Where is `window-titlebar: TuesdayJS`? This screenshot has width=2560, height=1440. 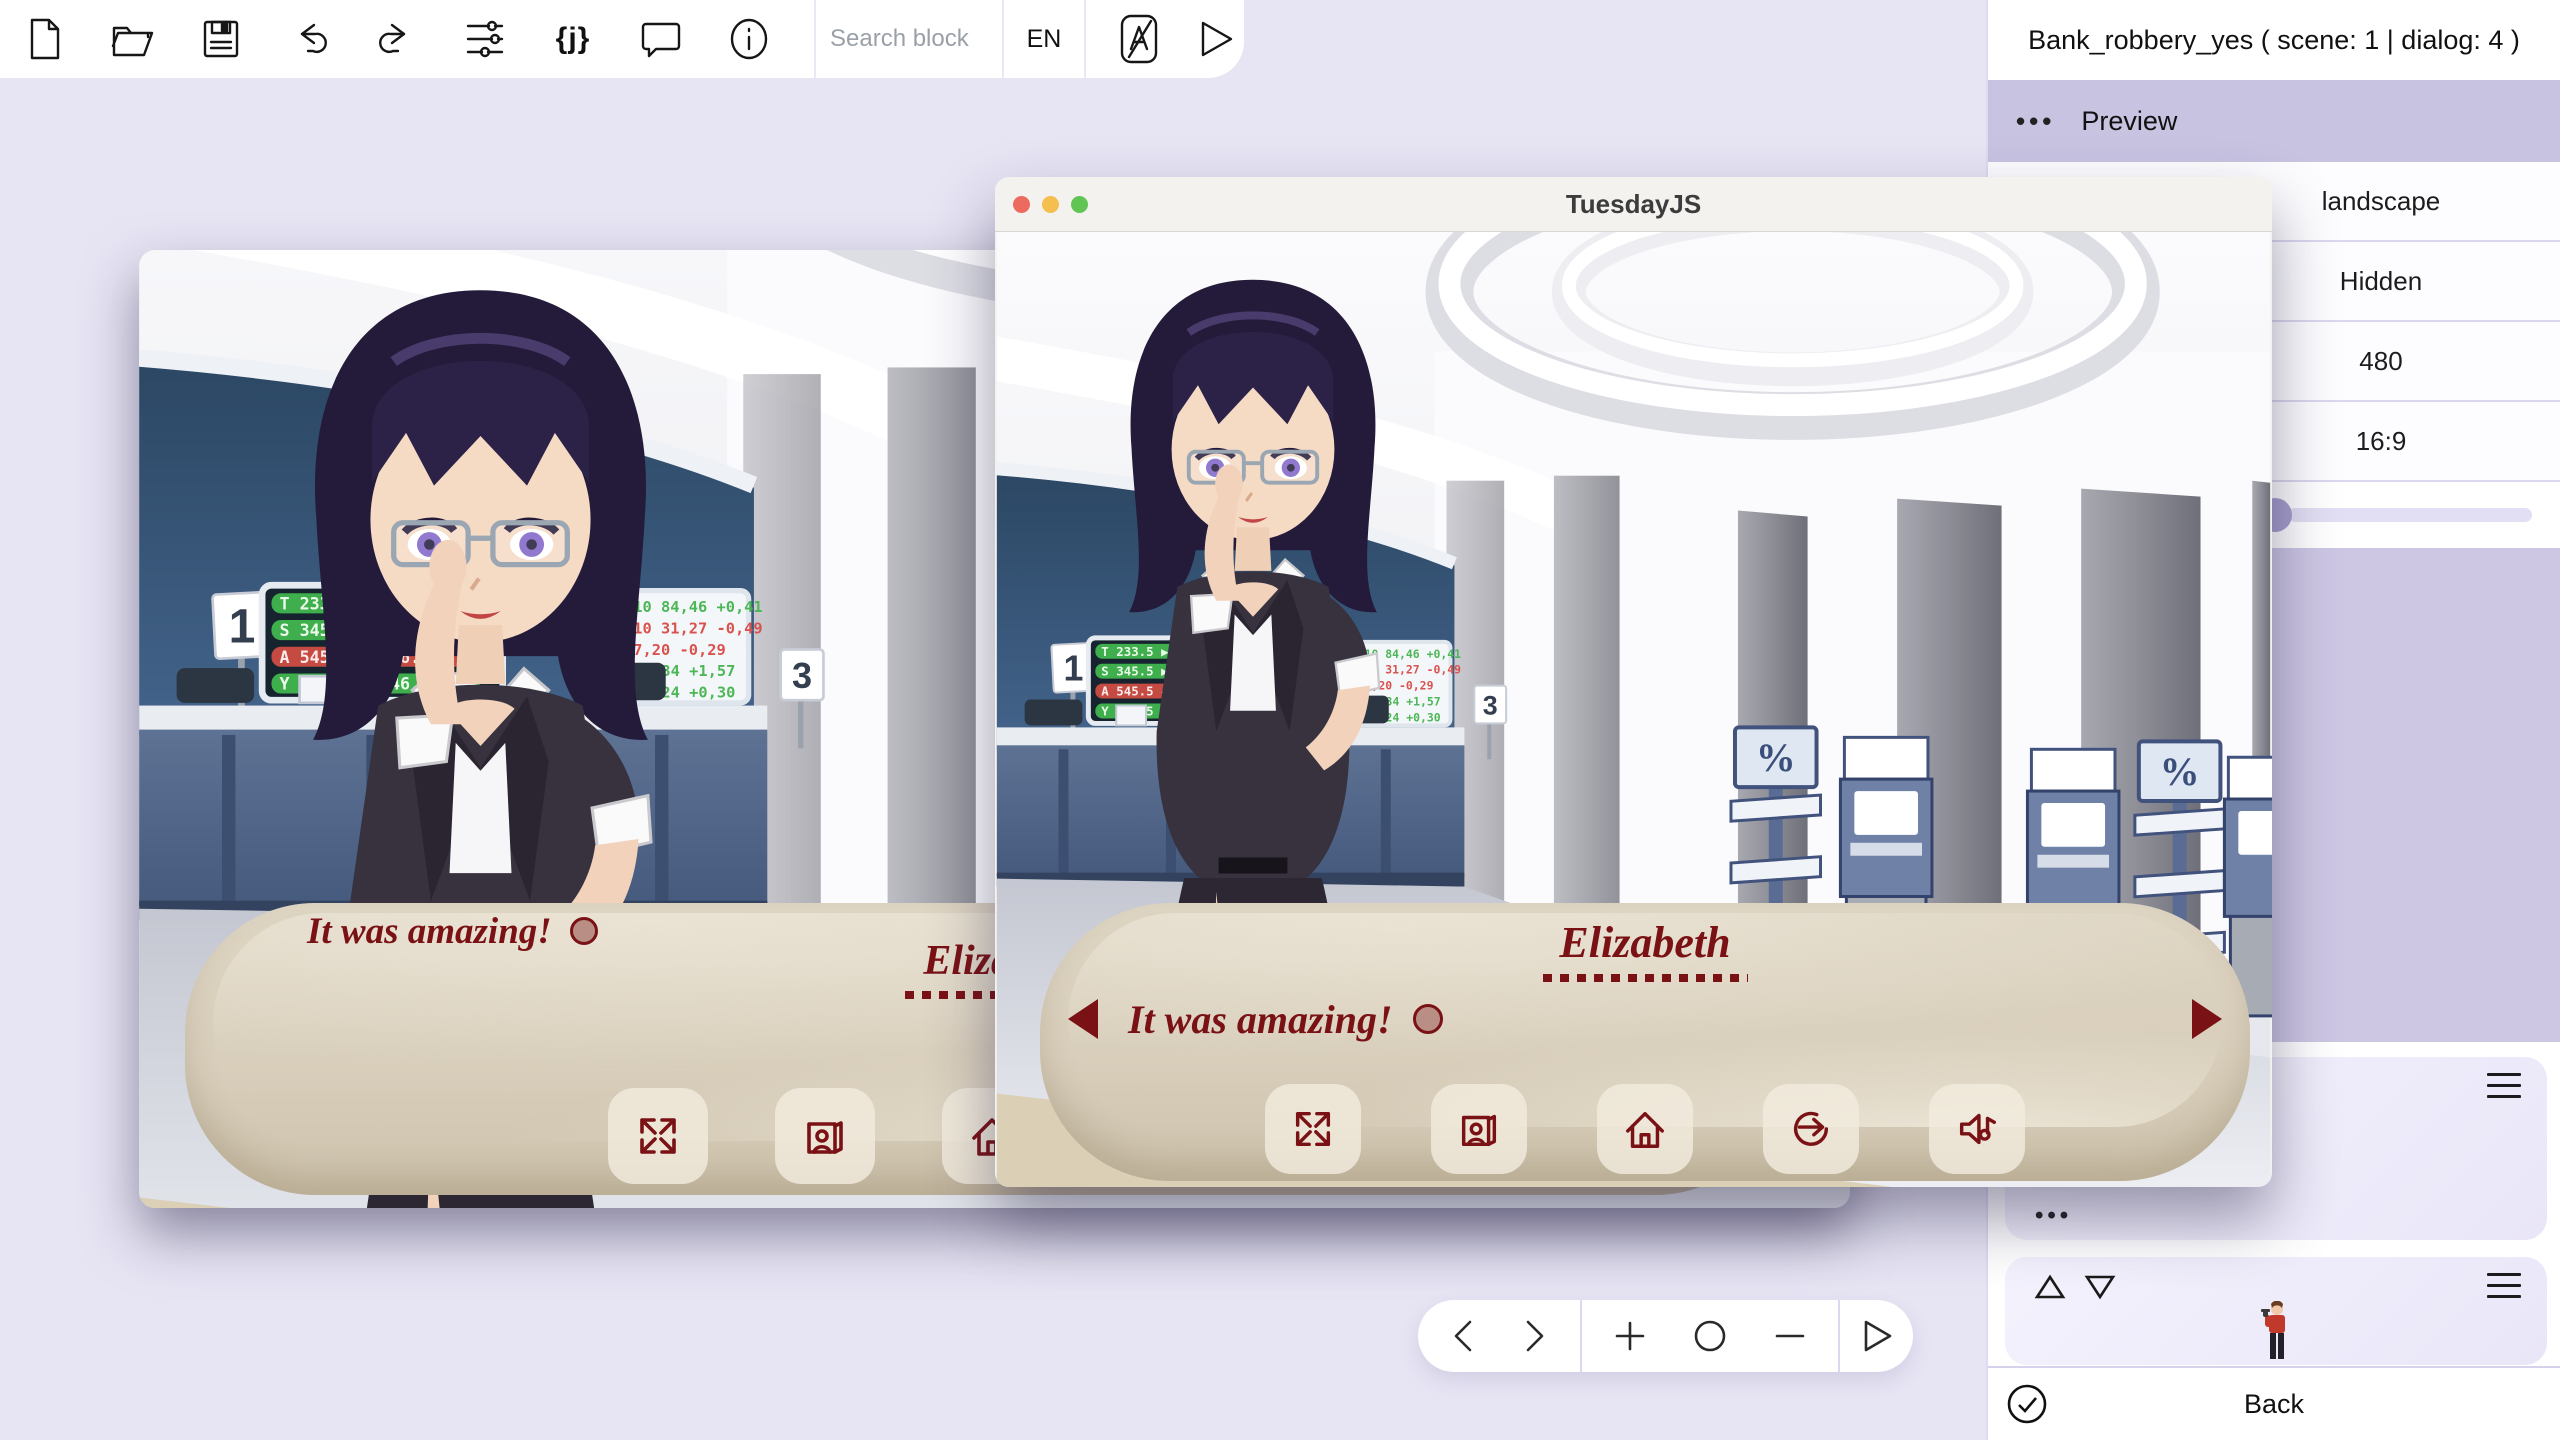 window-titlebar: TuesdayJS is located at coordinates (1633, 204).